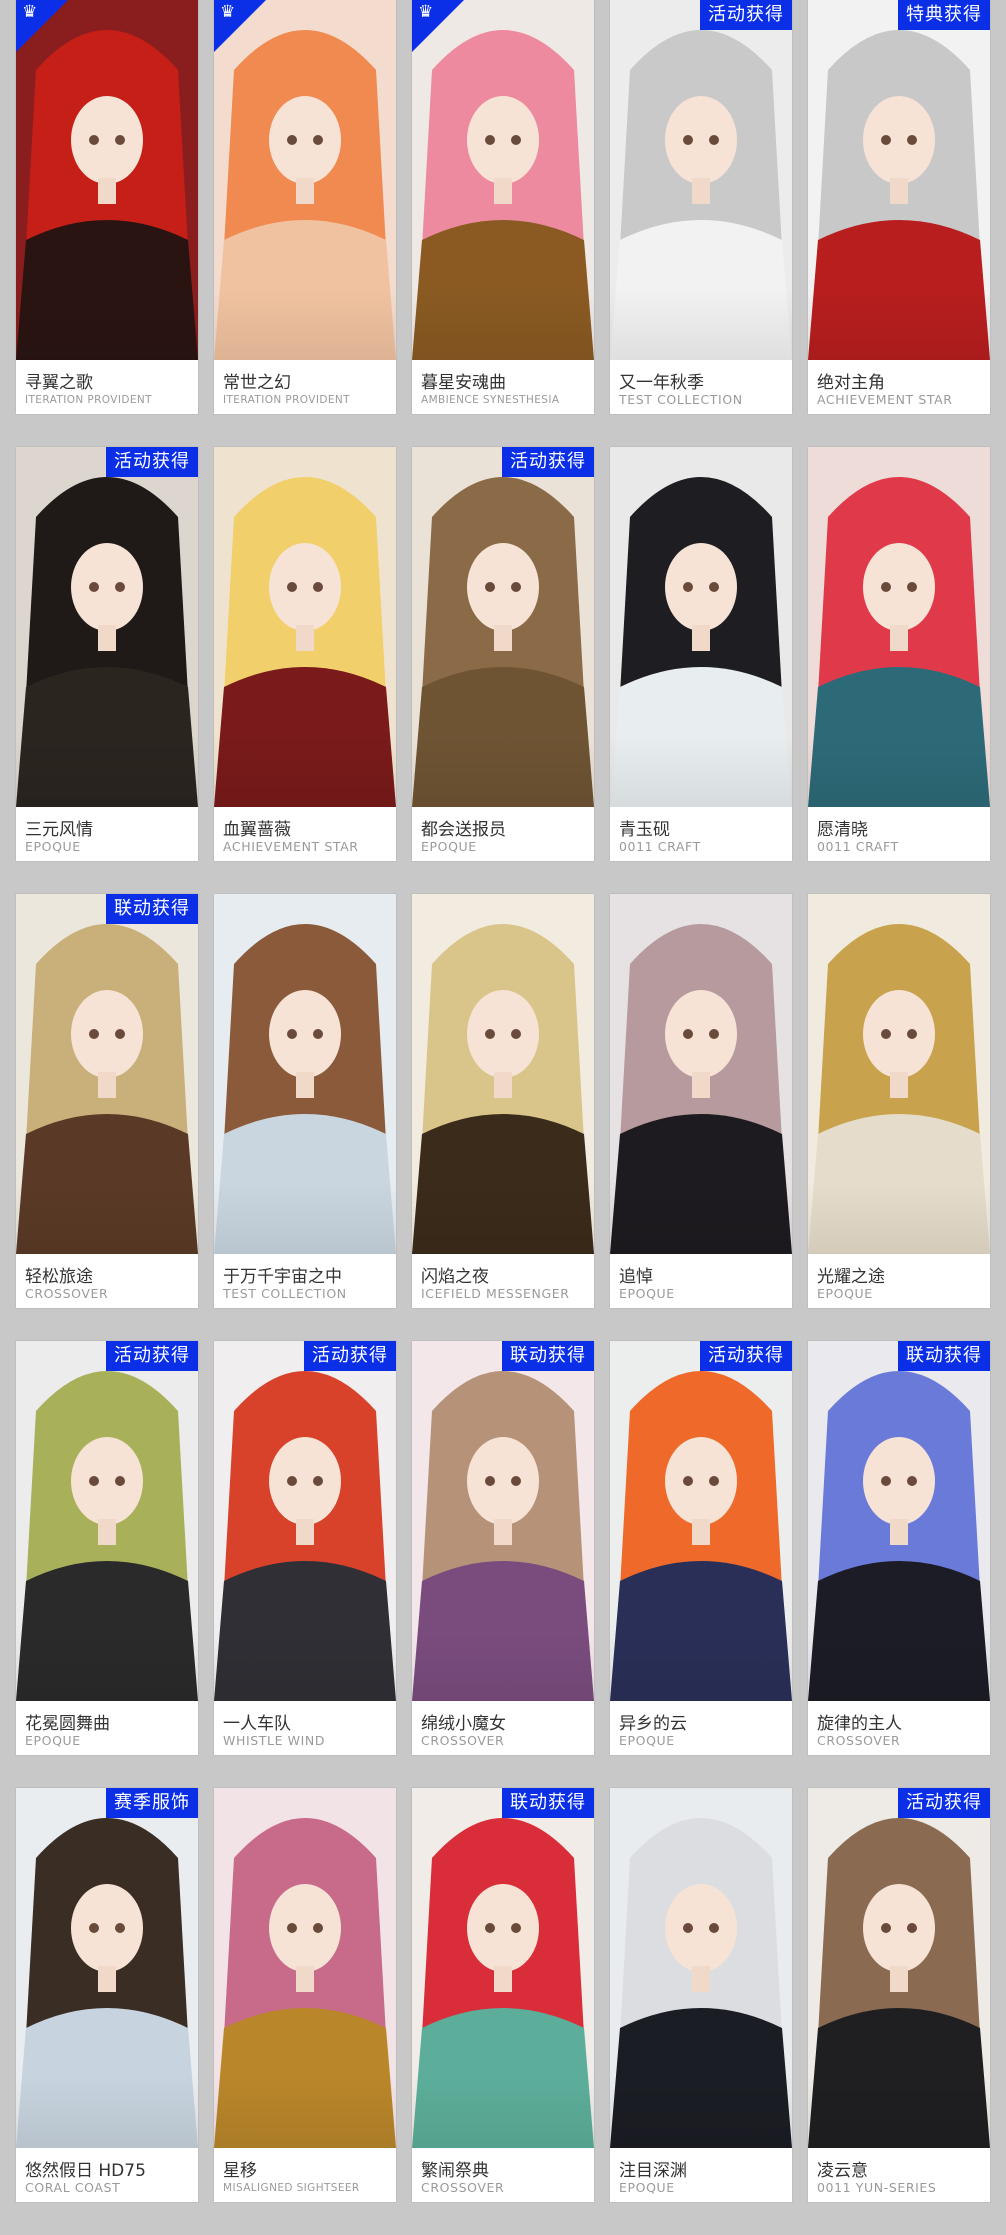  What do you see at coordinates (305, 1101) in the screenshot?
I see `skin-card: 于万千宇宙之中 TEST COLLECTION` at bounding box center [305, 1101].